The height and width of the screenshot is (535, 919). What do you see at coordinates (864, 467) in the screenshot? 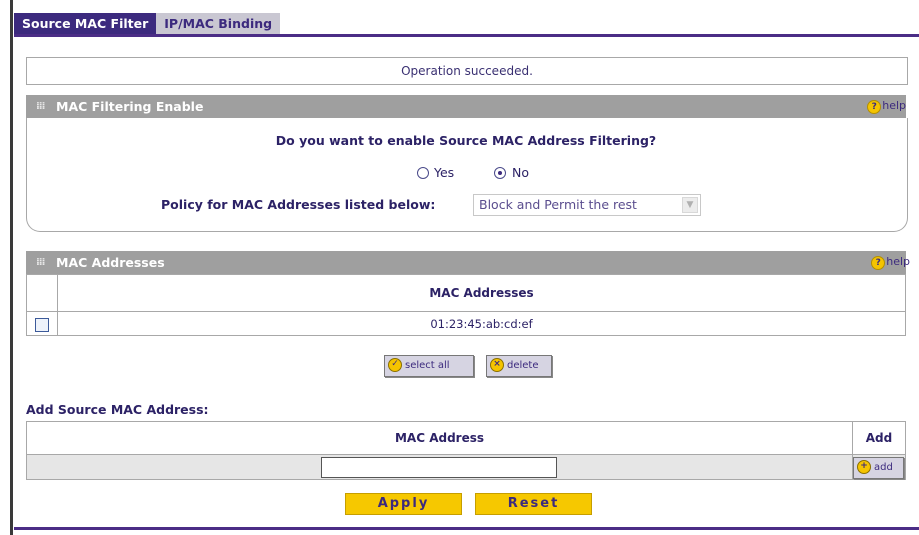
I see `plus-icon: +` at bounding box center [864, 467].